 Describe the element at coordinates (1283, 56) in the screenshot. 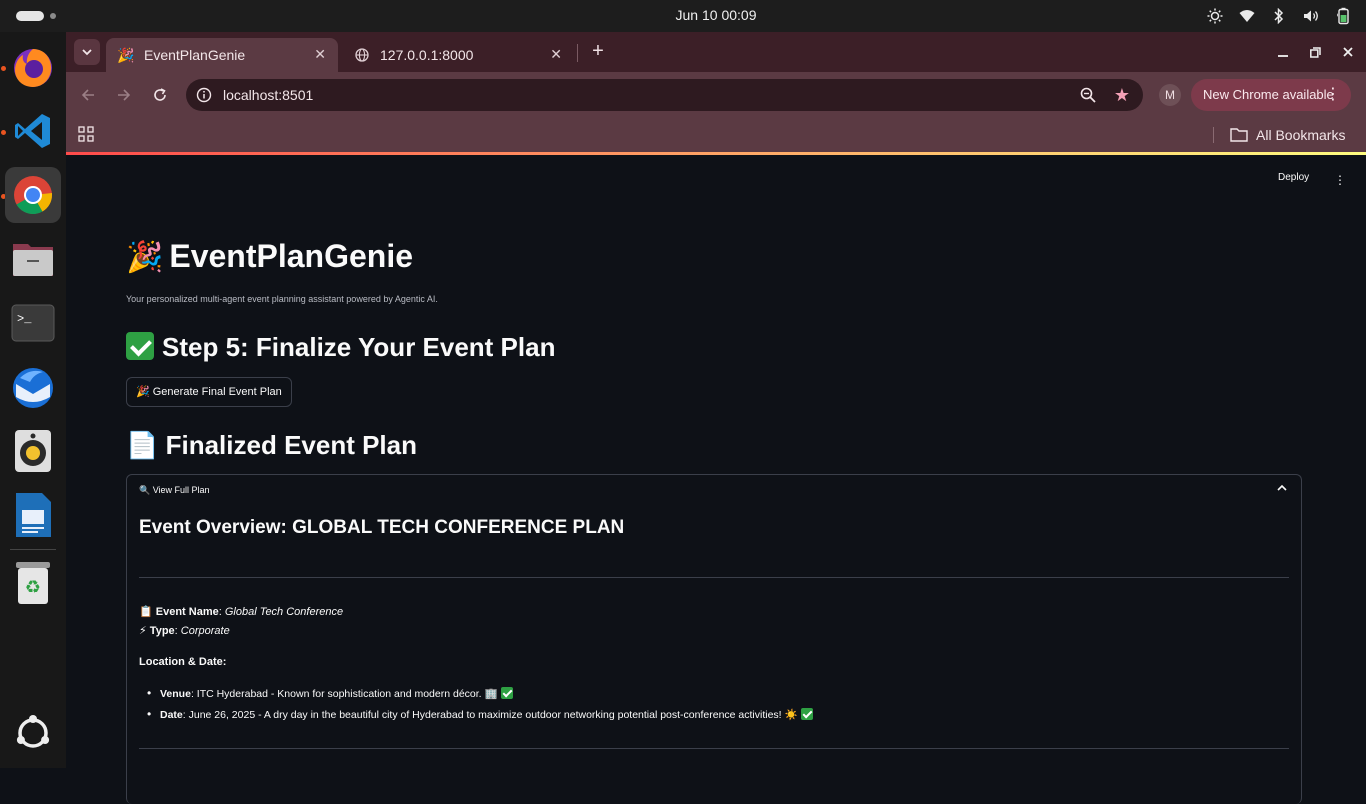

I see `minimize-icon` at that location.